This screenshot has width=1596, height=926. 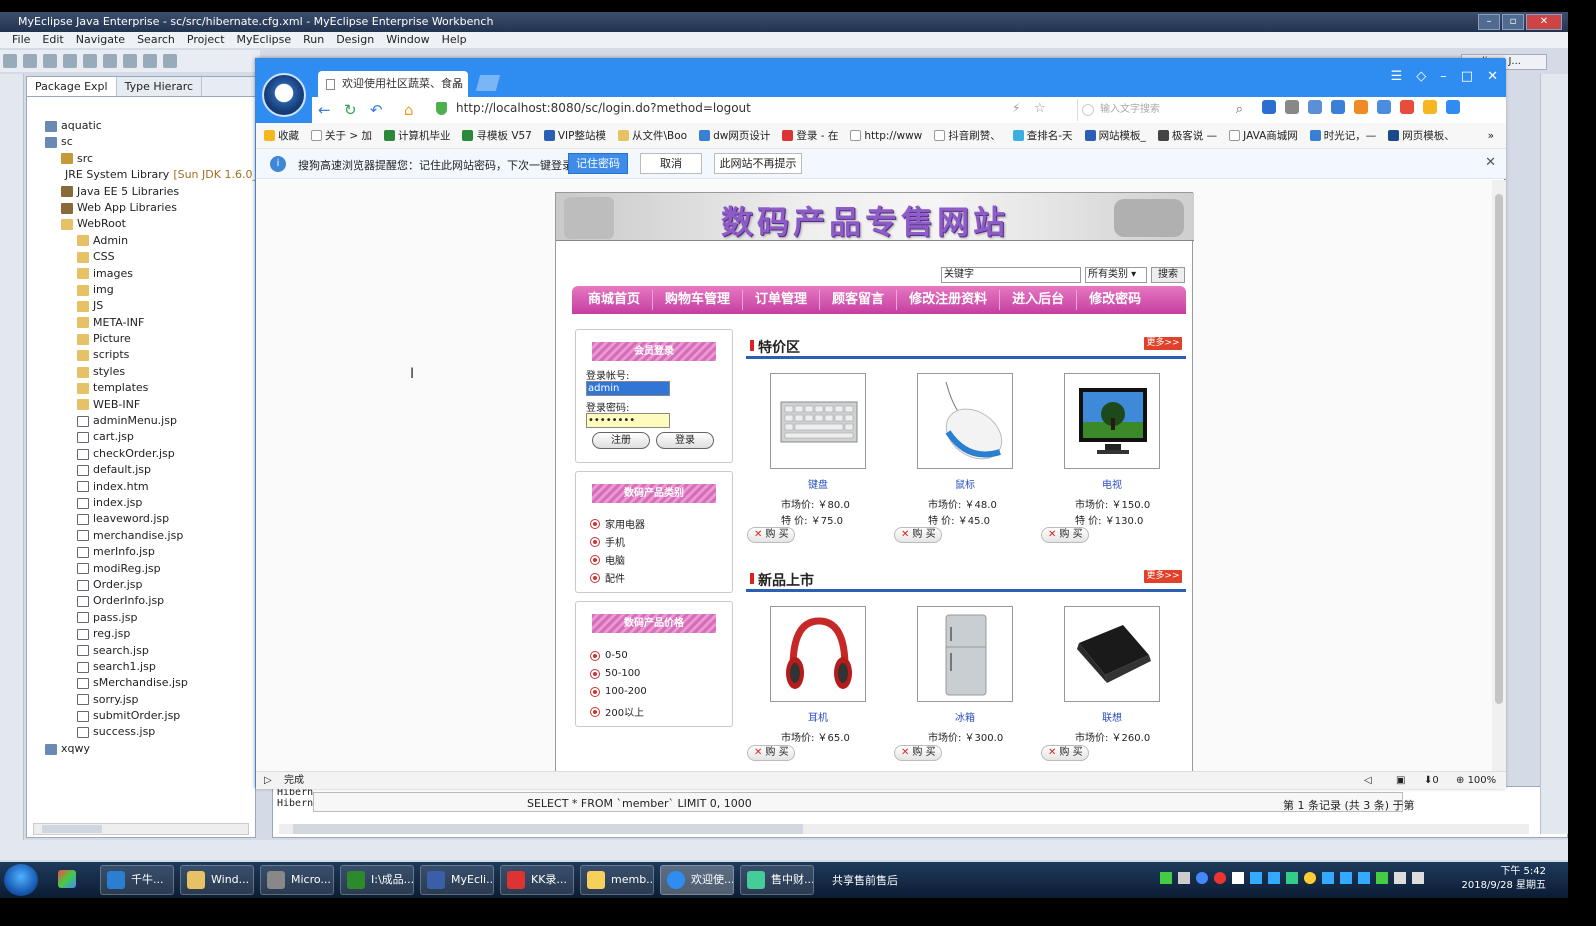 I want to click on menu-search: Search, so click(x=156, y=40).